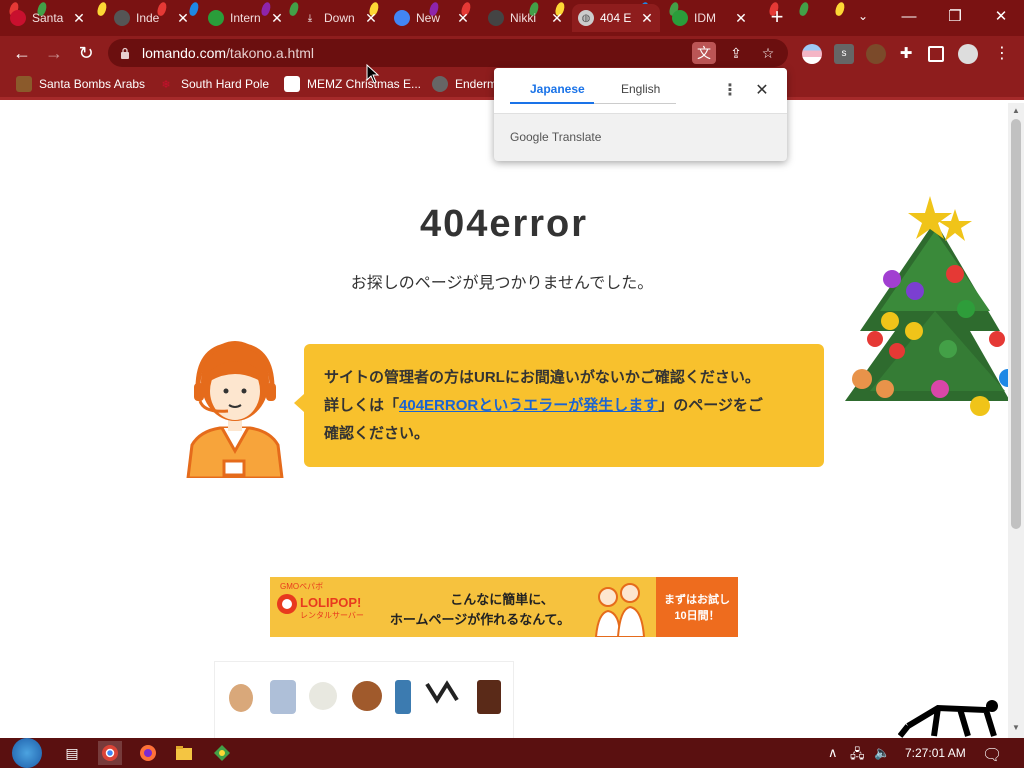 The width and height of the screenshot is (1024, 768). Describe the element at coordinates (184, 753) in the screenshot. I see `file-explorer-taskbar-icon` at that location.